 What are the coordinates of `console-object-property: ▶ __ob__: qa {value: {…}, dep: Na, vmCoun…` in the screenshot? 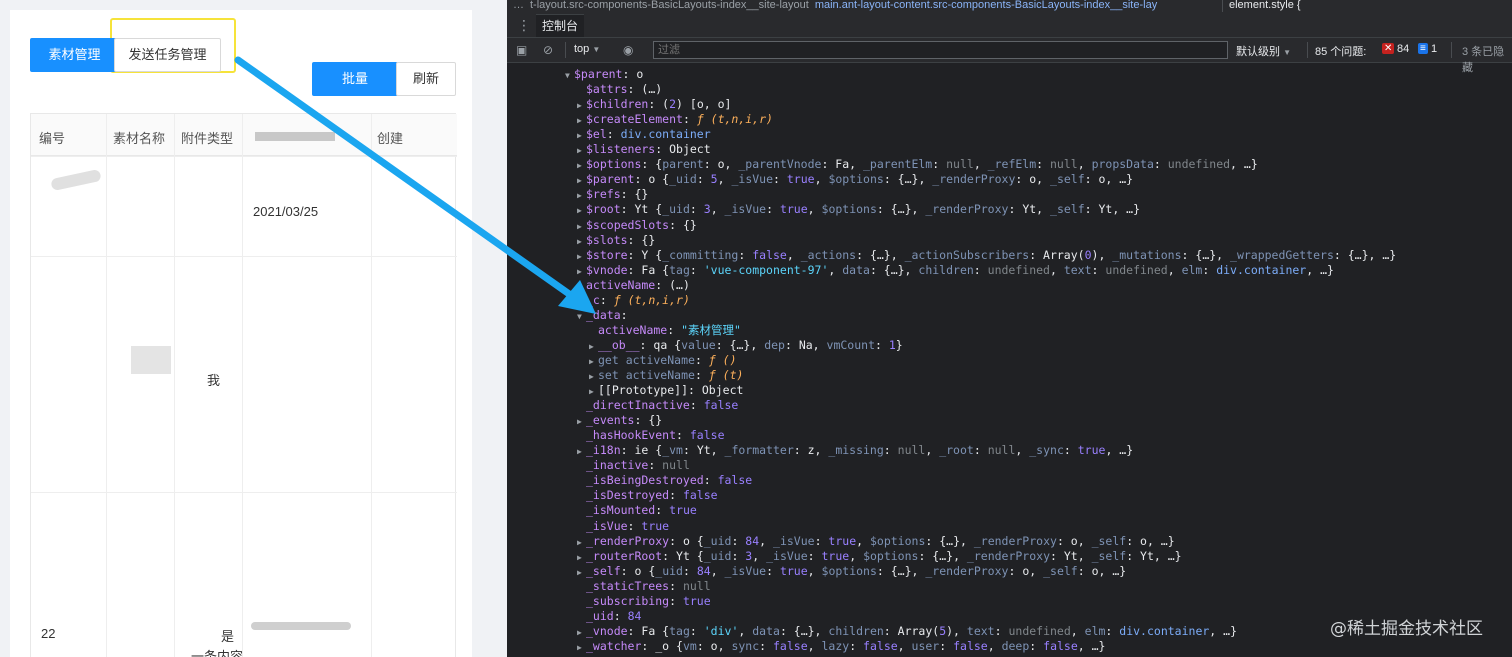 It's located at (746, 345).